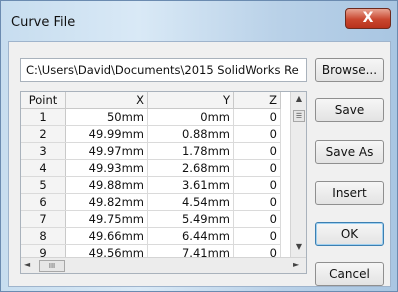 The height and width of the screenshot is (292, 398). What do you see at coordinates (43, 219) in the screenshot?
I see `point-cell: 7` at bounding box center [43, 219].